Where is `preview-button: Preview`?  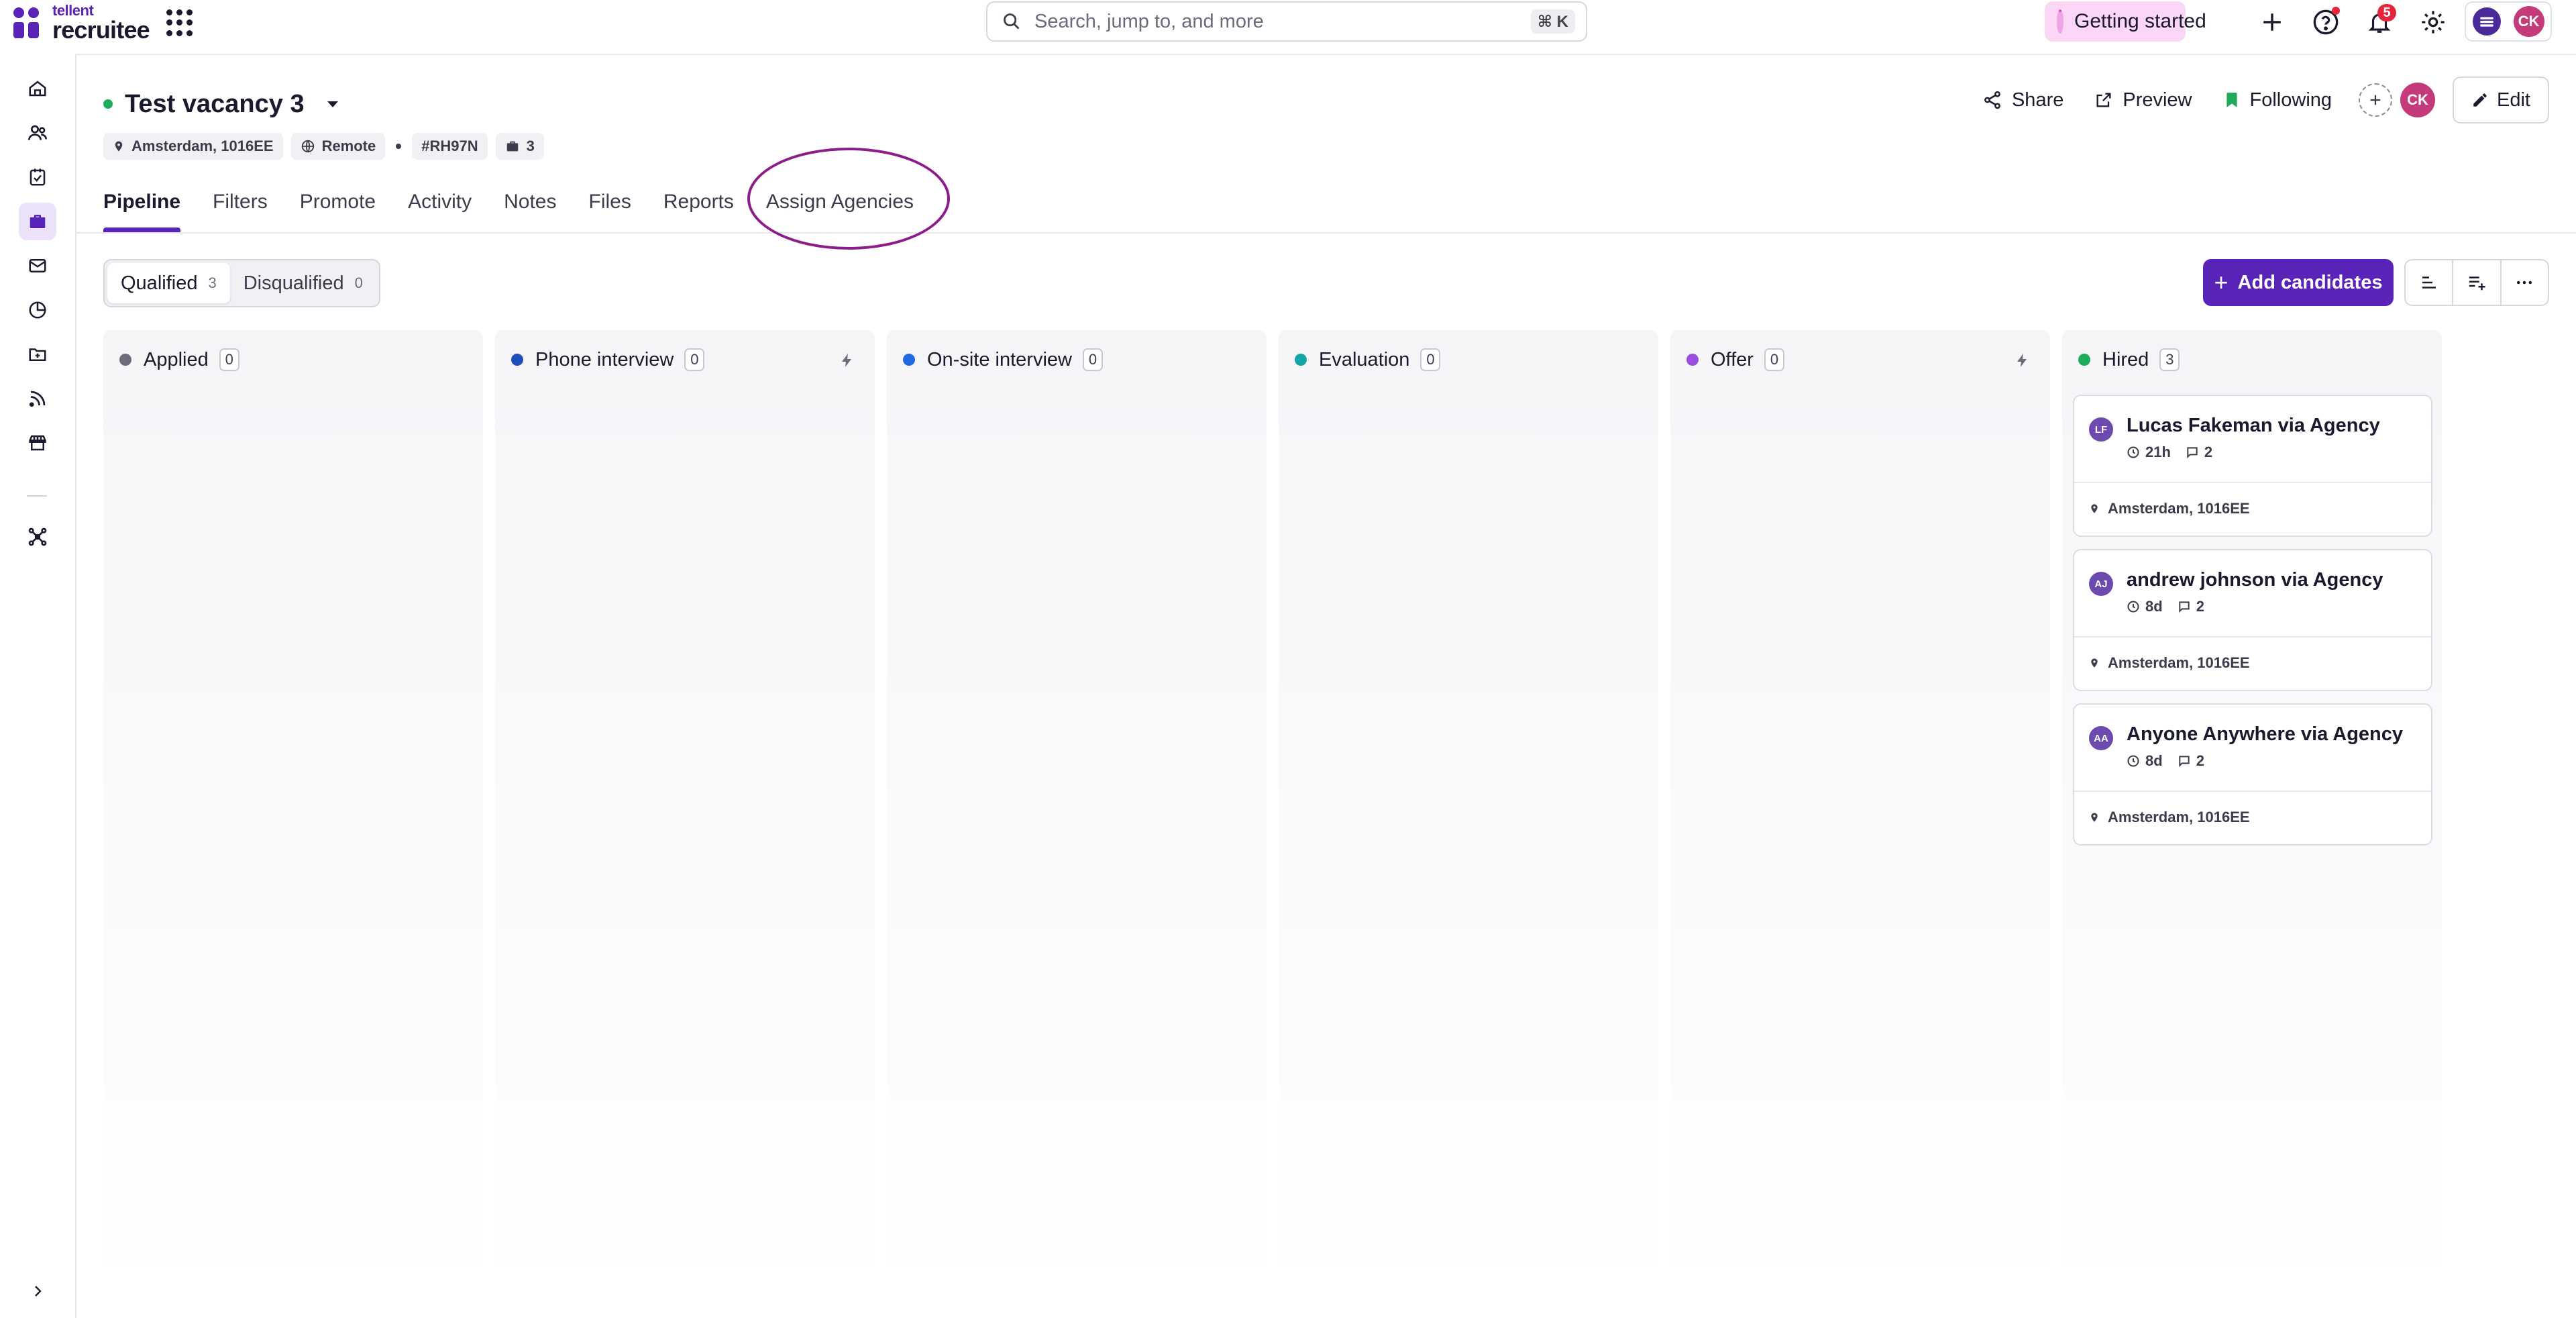
preview-button: Preview is located at coordinates (2143, 100).